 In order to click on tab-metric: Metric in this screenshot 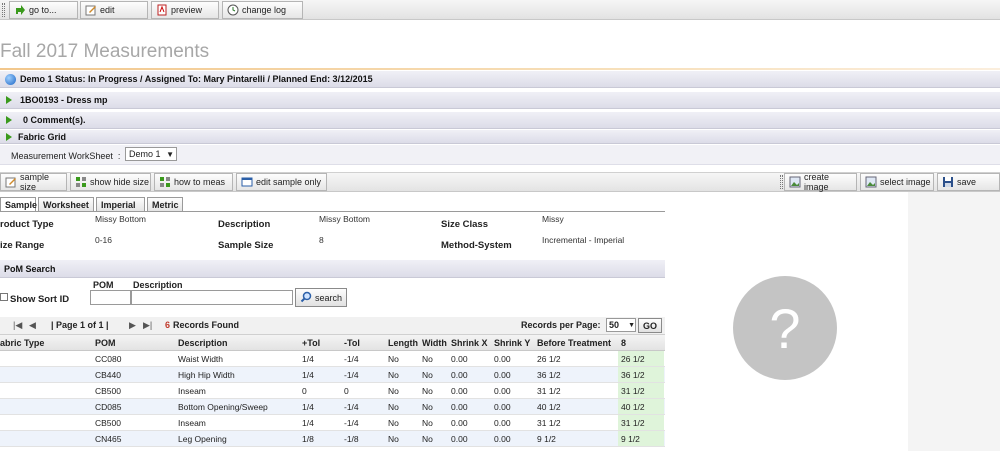, I will do `click(165, 204)`.